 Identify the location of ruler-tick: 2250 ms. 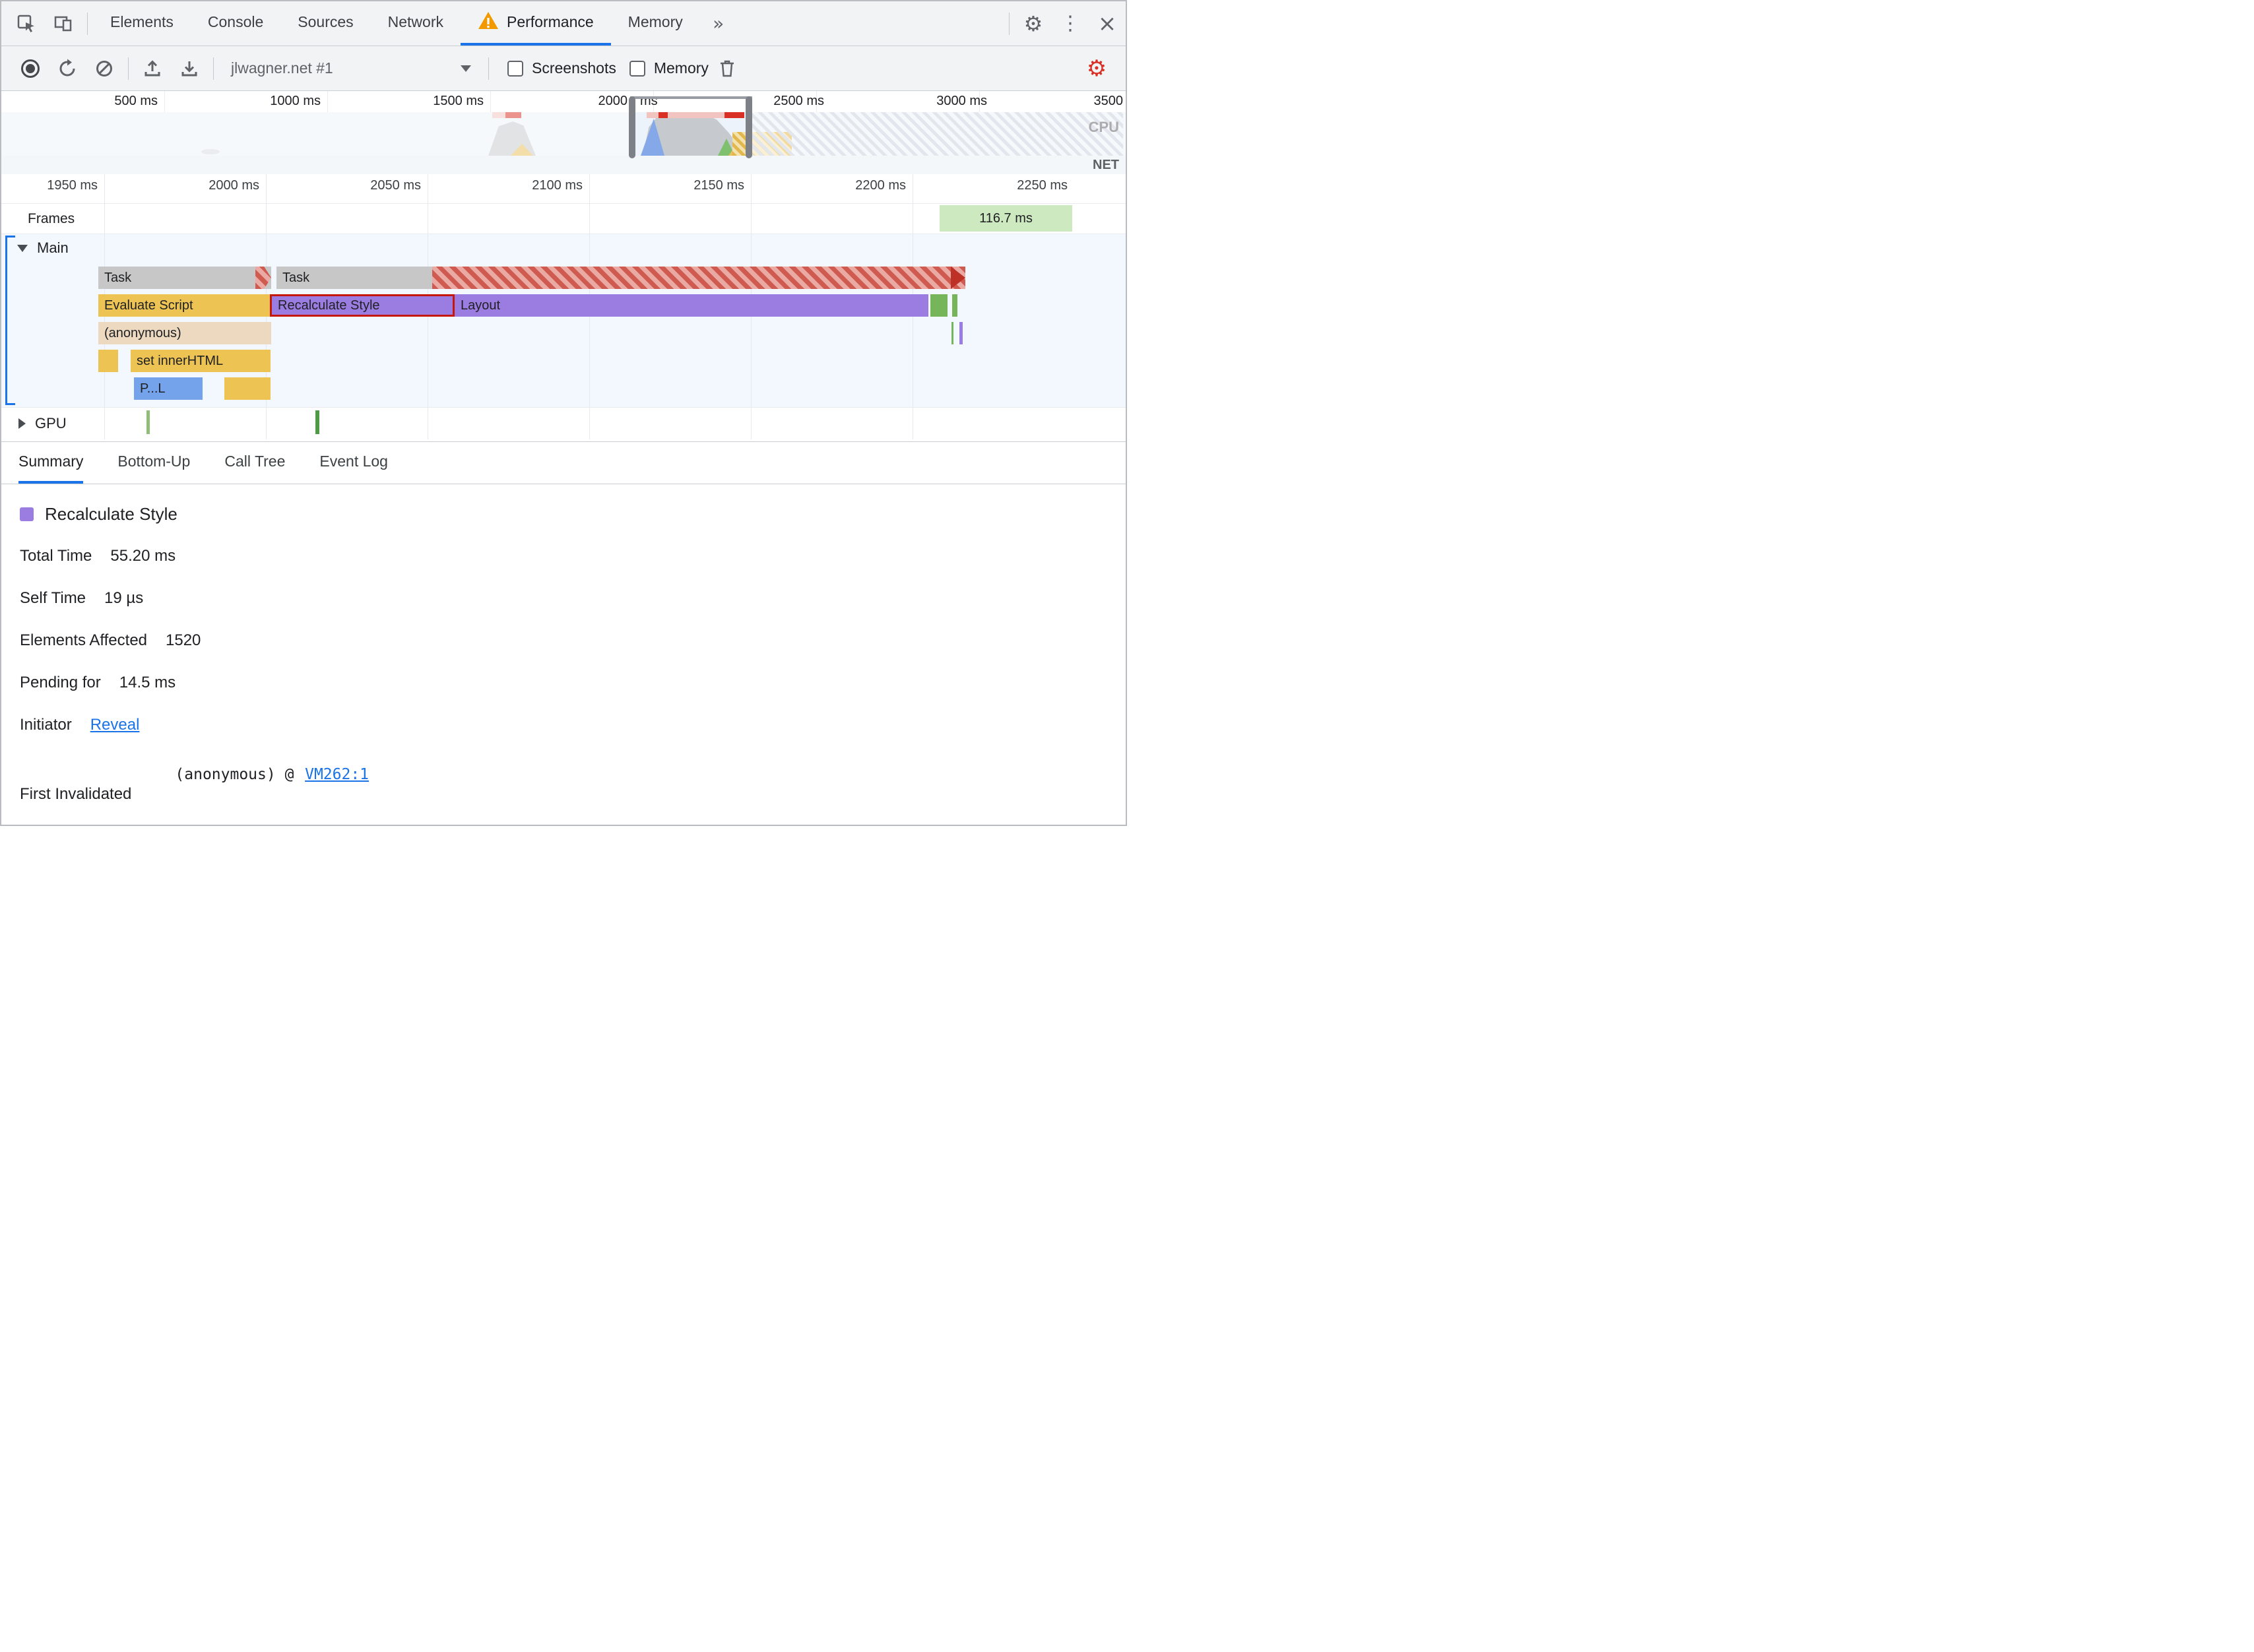
(1042, 185).